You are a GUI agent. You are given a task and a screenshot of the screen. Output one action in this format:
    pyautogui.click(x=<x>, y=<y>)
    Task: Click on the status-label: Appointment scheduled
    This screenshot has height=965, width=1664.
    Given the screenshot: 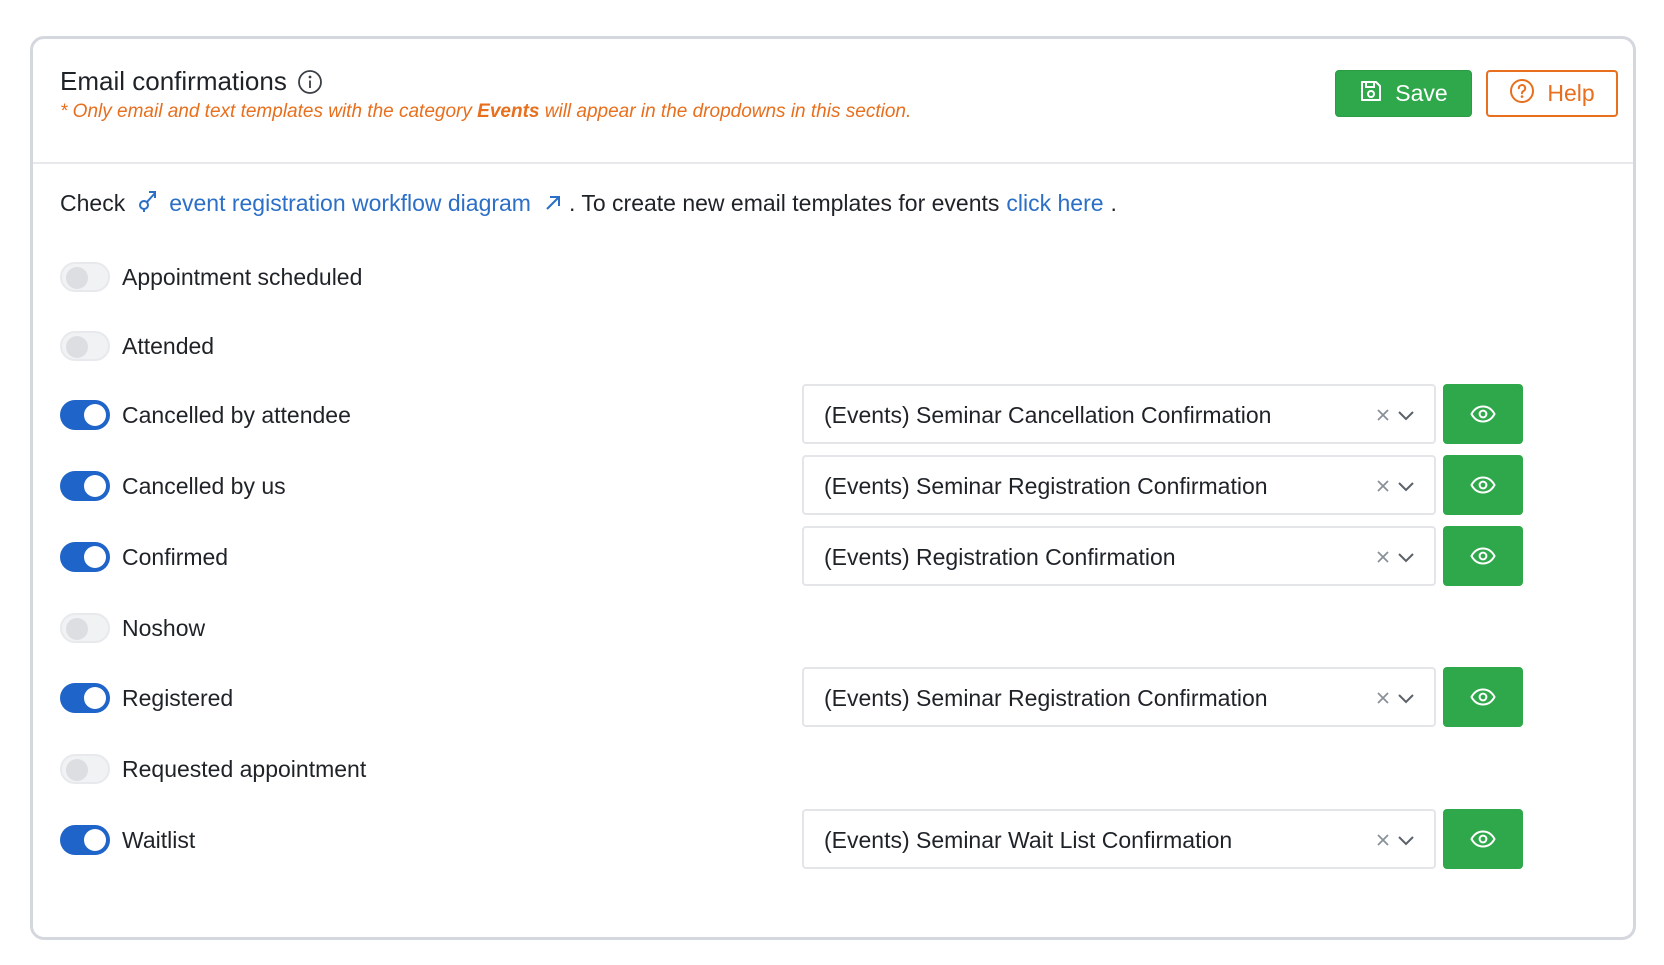 What is the action you would take?
    pyautogui.click(x=242, y=277)
    